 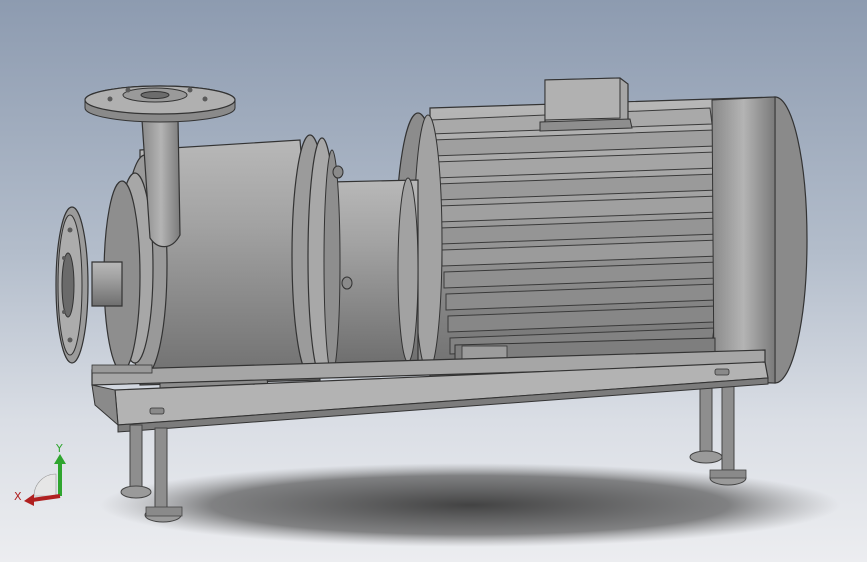 What do you see at coordinates (223, 260) in the screenshot?
I see `pump-casing` at bounding box center [223, 260].